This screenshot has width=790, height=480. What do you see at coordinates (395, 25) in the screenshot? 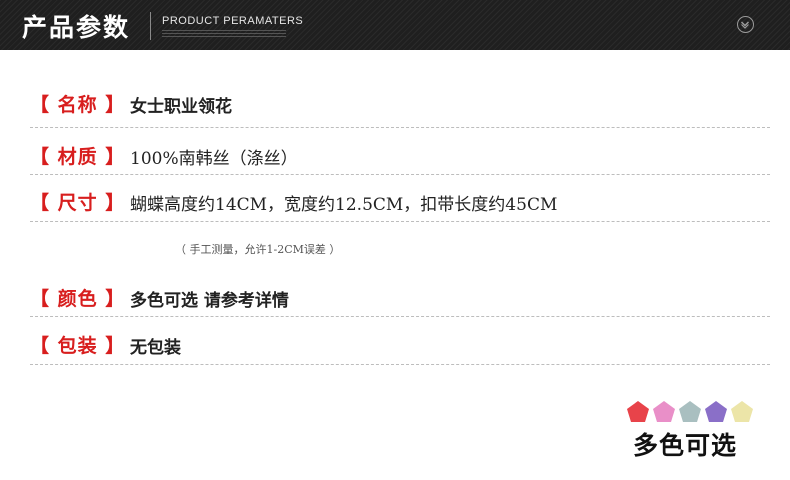
I see `header-bar: 产品参数 PRODUCT PERAMATERS` at bounding box center [395, 25].